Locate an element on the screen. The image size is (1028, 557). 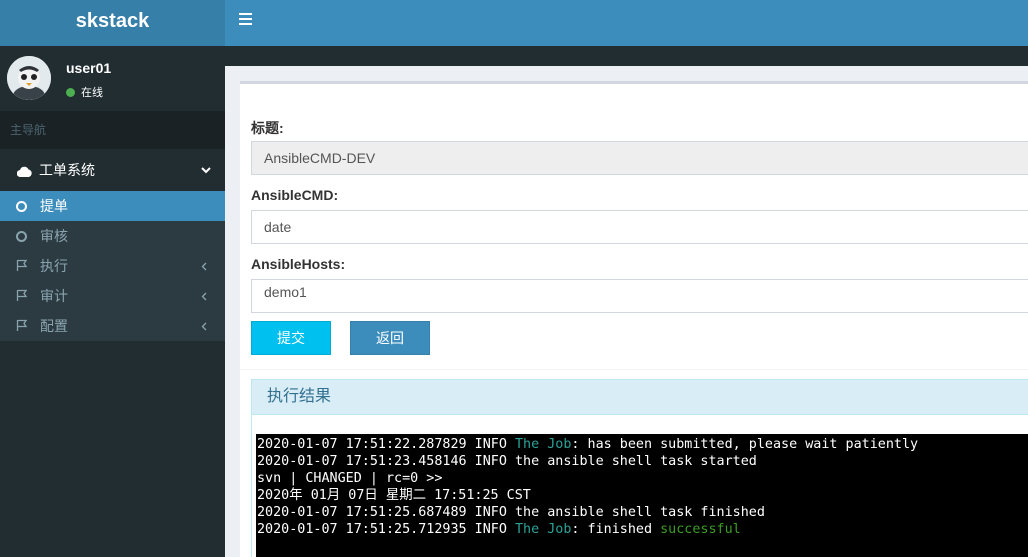
ansible-cmd-field: date is located at coordinates (639, 227).